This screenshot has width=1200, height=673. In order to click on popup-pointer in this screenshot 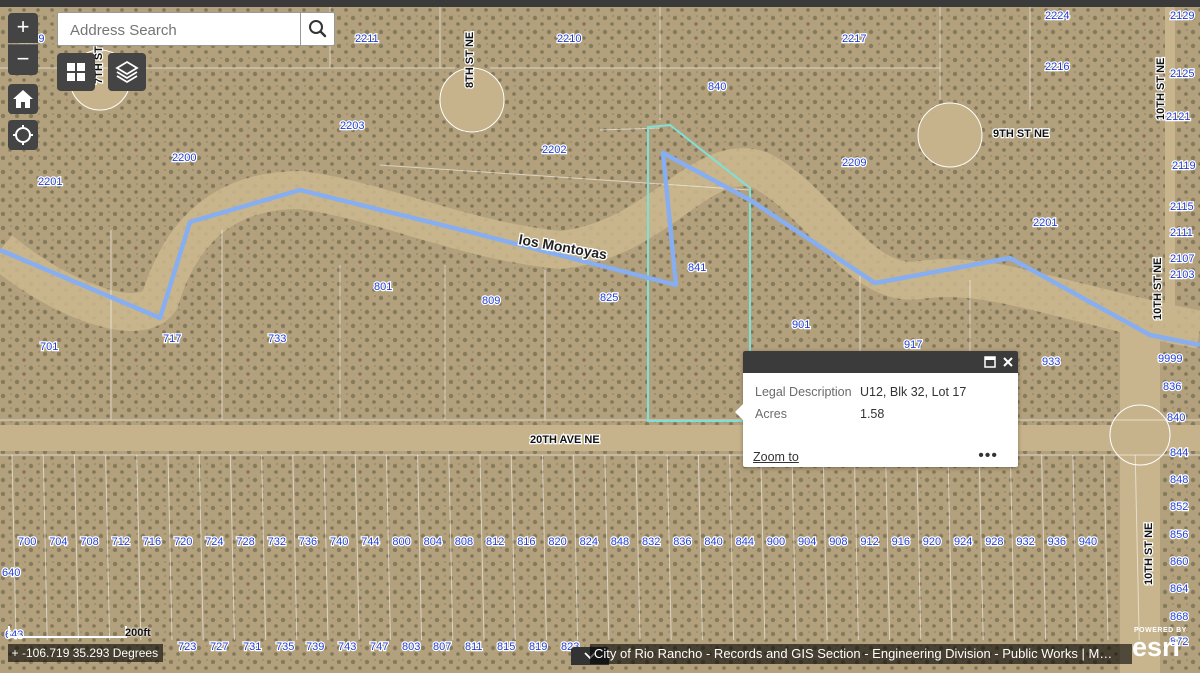, I will do `click(739, 412)`.